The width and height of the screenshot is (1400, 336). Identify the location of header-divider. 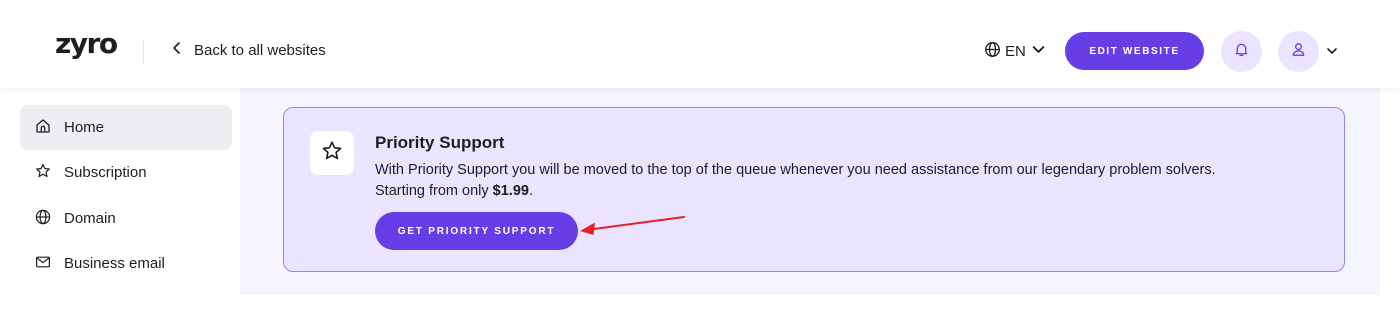
(143, 52).